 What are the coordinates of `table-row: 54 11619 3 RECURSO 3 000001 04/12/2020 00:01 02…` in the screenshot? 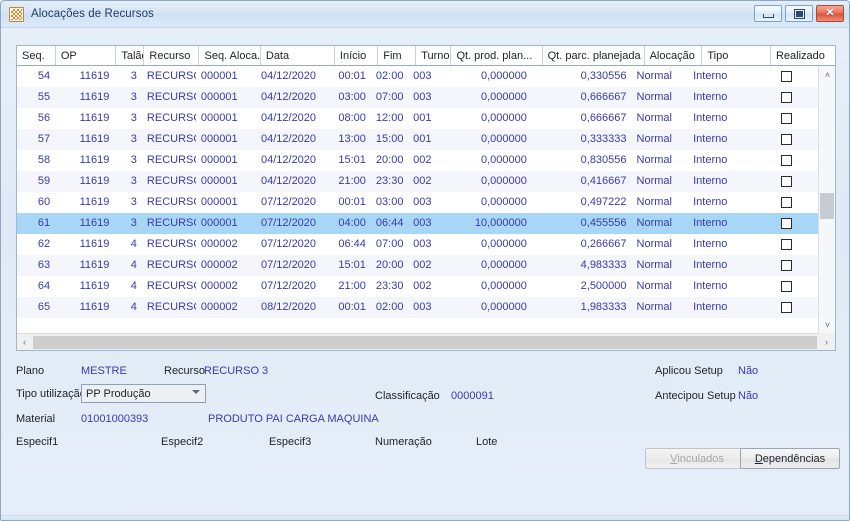 It's located at (417, 76).